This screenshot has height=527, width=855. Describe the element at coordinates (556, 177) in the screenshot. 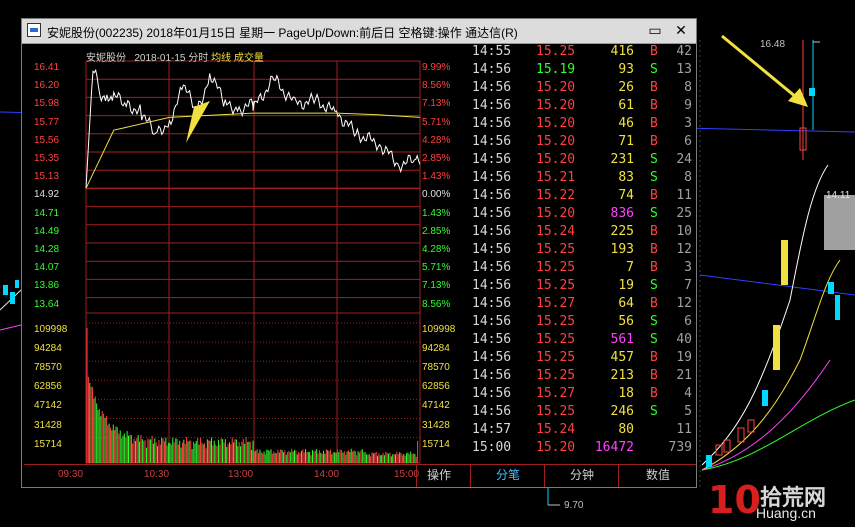

I see `trade-price: 15.21` at that location.